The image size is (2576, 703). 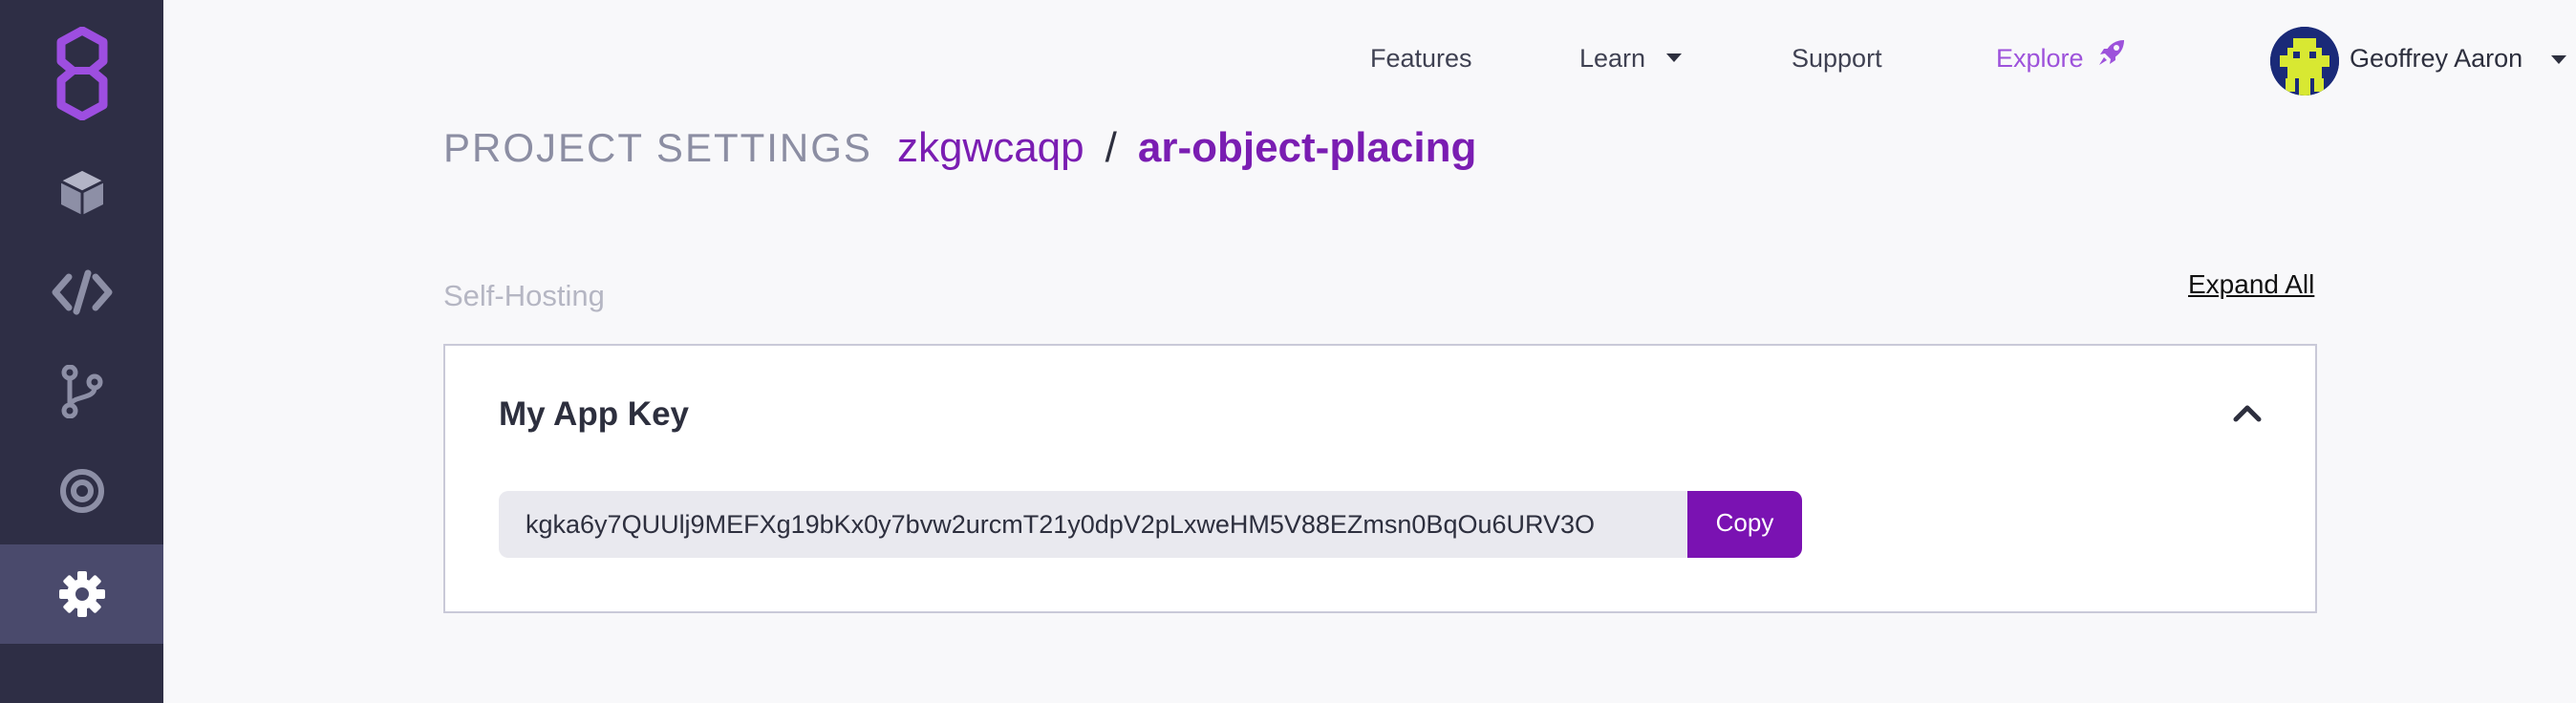 I want to click on logo-icon, so click(x=81, y=73).